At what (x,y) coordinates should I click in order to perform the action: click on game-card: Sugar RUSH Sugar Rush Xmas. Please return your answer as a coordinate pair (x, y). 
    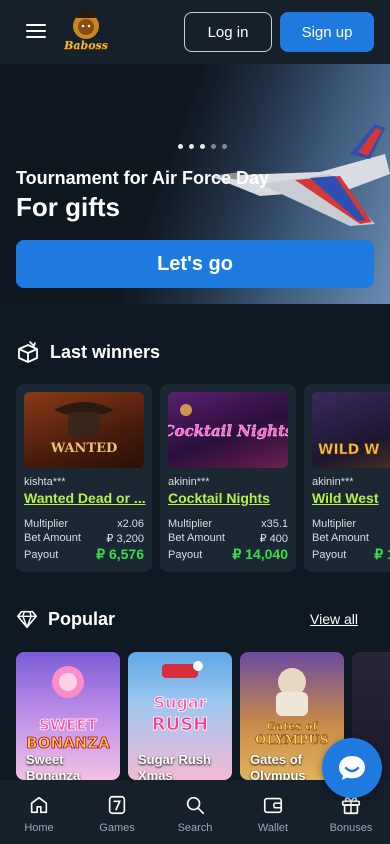
    Looking at the image, I should click on (180, 716).